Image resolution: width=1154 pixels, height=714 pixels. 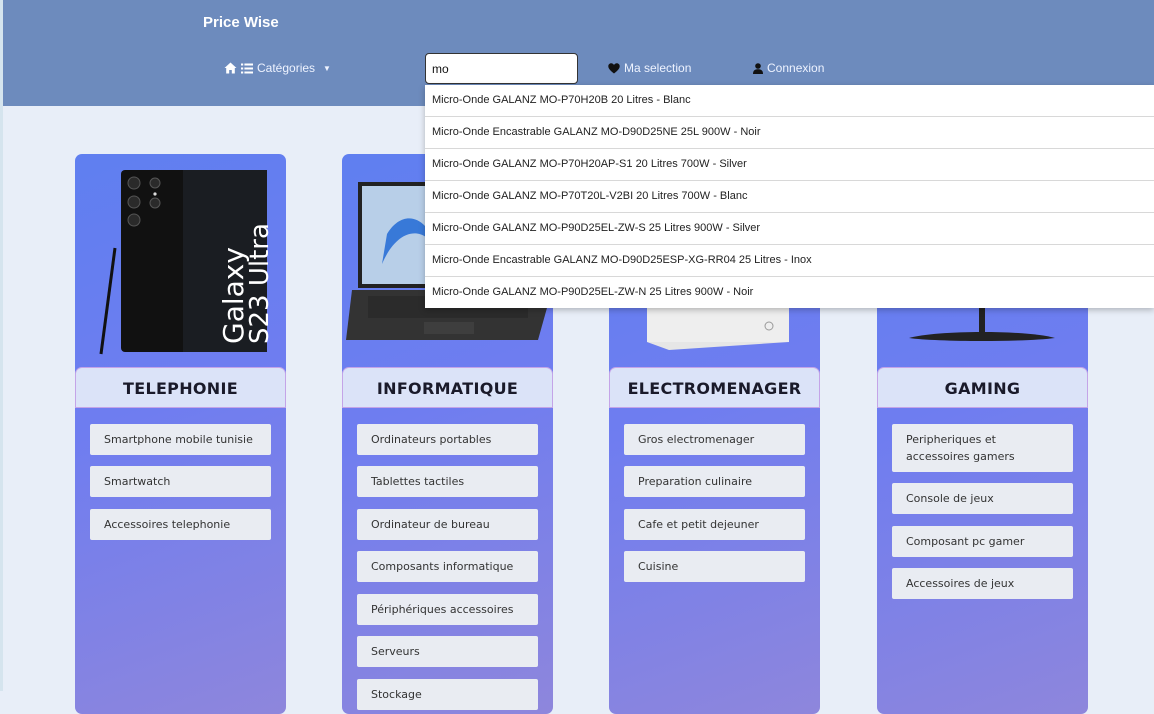 I want to click on smartphone-image: Galaxy S23 Ultra, so click(x=180, y=260).